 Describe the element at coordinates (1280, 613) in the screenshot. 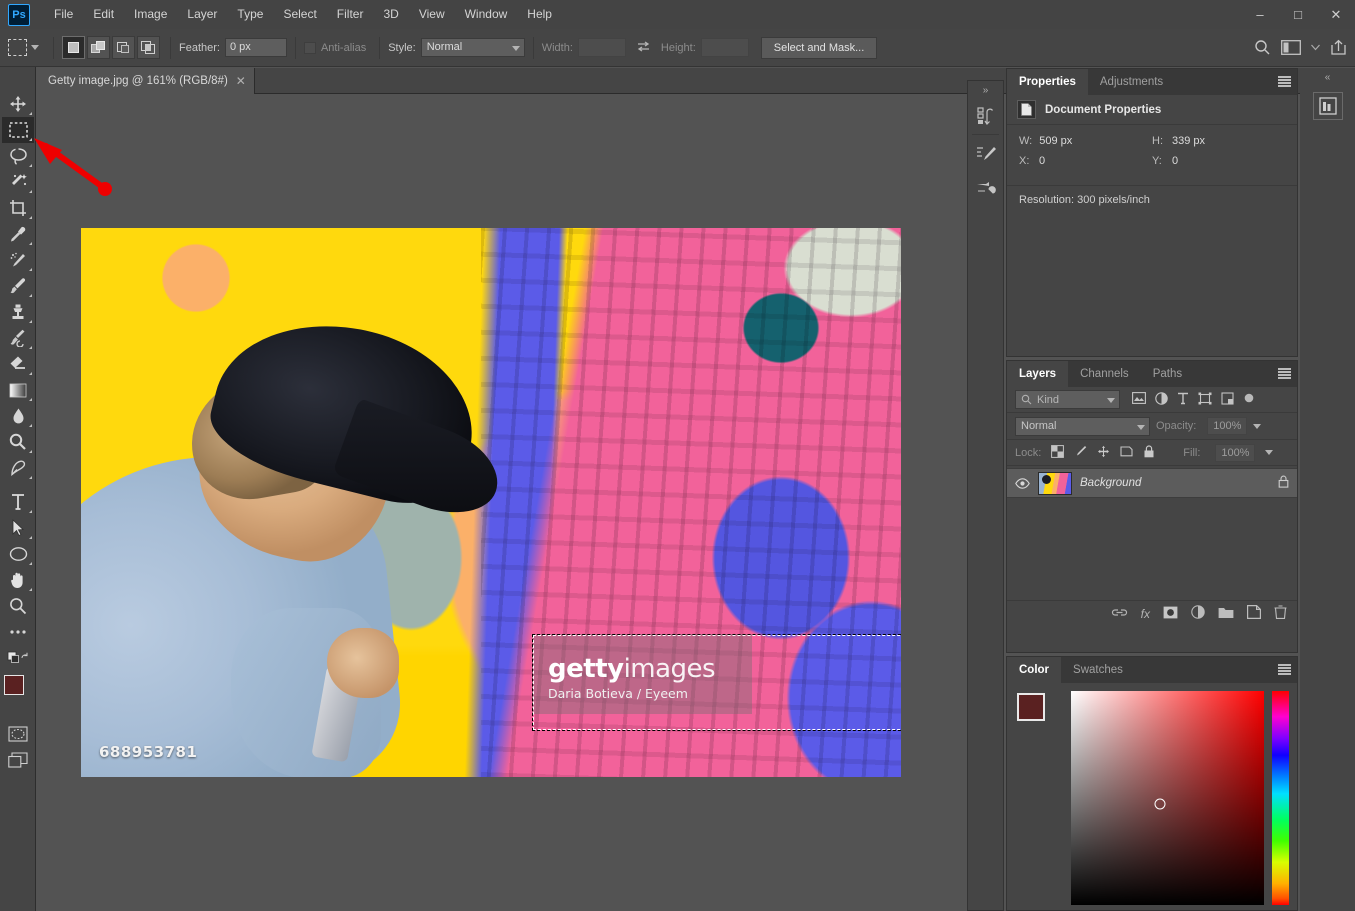

I see `delete-layer-icon` at that location.